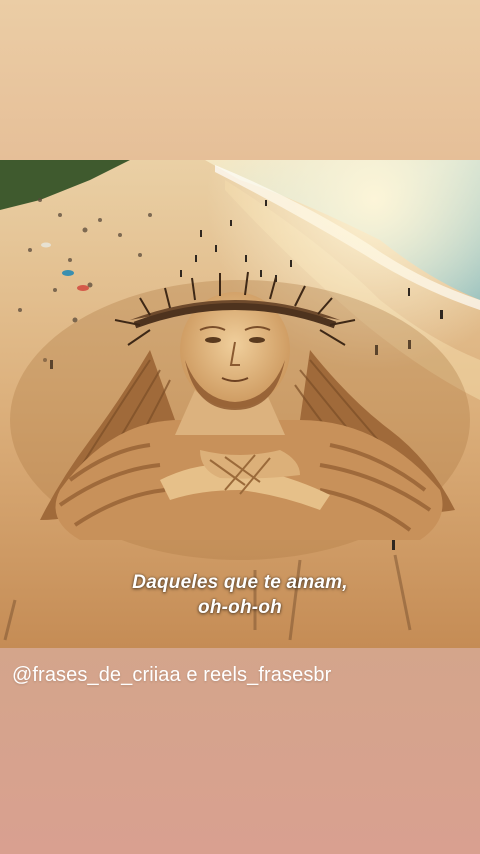  What do you see at coordinates (171, 675) in the screenshot?
I see `mention-text: @frases_de_criiaa e reels_frasesbr` at bounding box center [171, 675].